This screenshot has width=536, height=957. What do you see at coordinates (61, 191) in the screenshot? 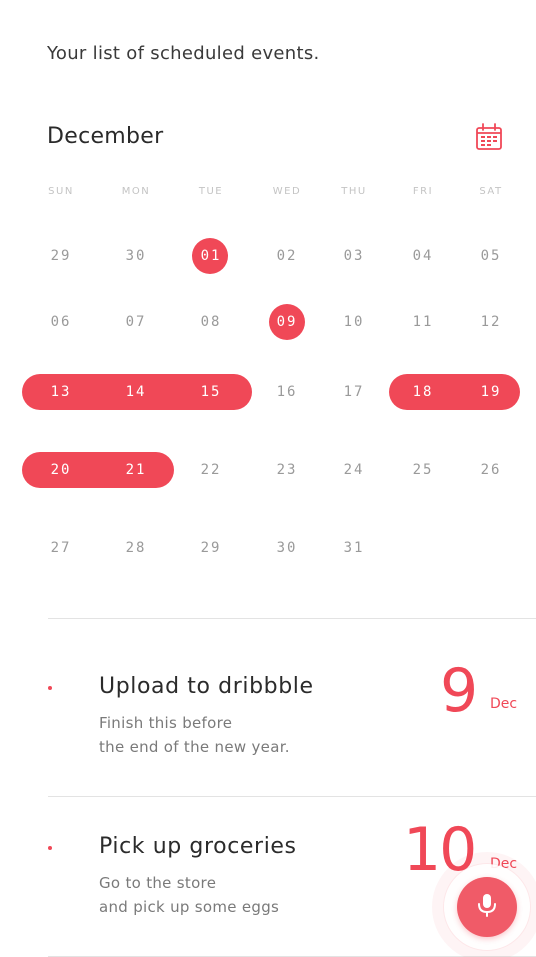
I see `weekday-sun: SUN` at bounding box center [61, 191].